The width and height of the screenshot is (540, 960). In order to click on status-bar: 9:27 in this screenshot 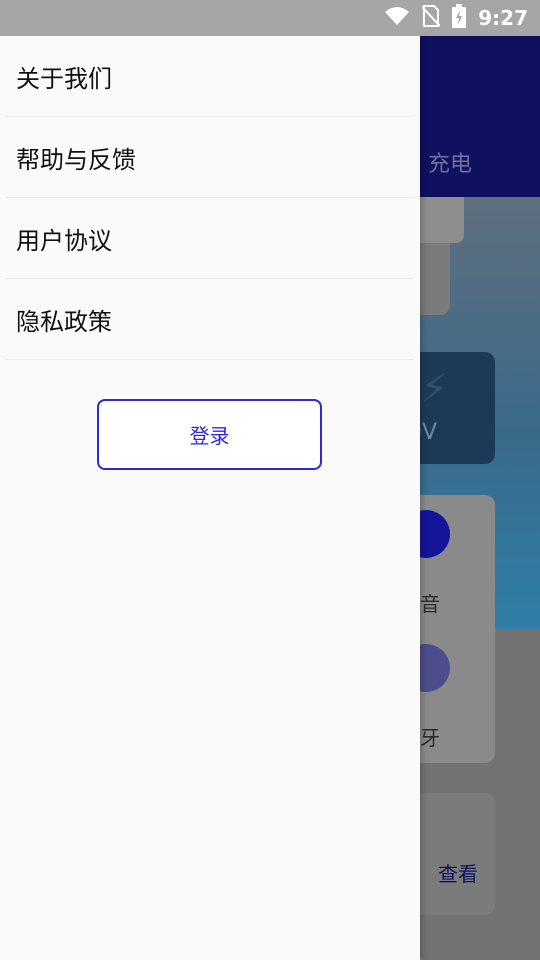, I will do `click(270, 18)`.